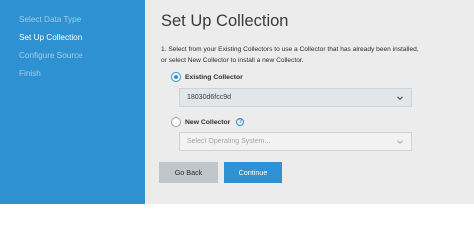 The height and width of the screenshot is (240, 474). I want to click on page-title: Set Up Collection, so click(225, 21).